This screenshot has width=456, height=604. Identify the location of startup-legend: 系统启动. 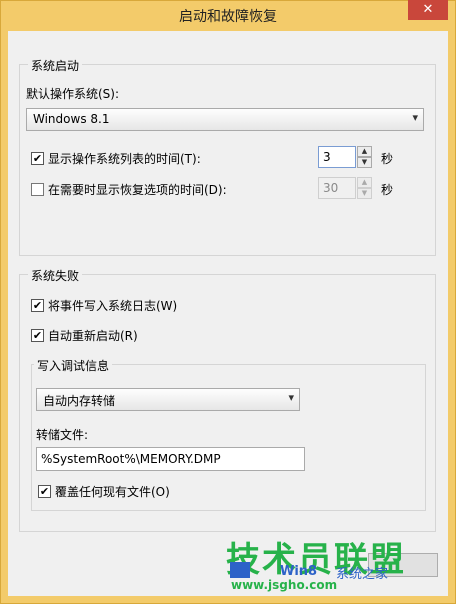
(55, 65).